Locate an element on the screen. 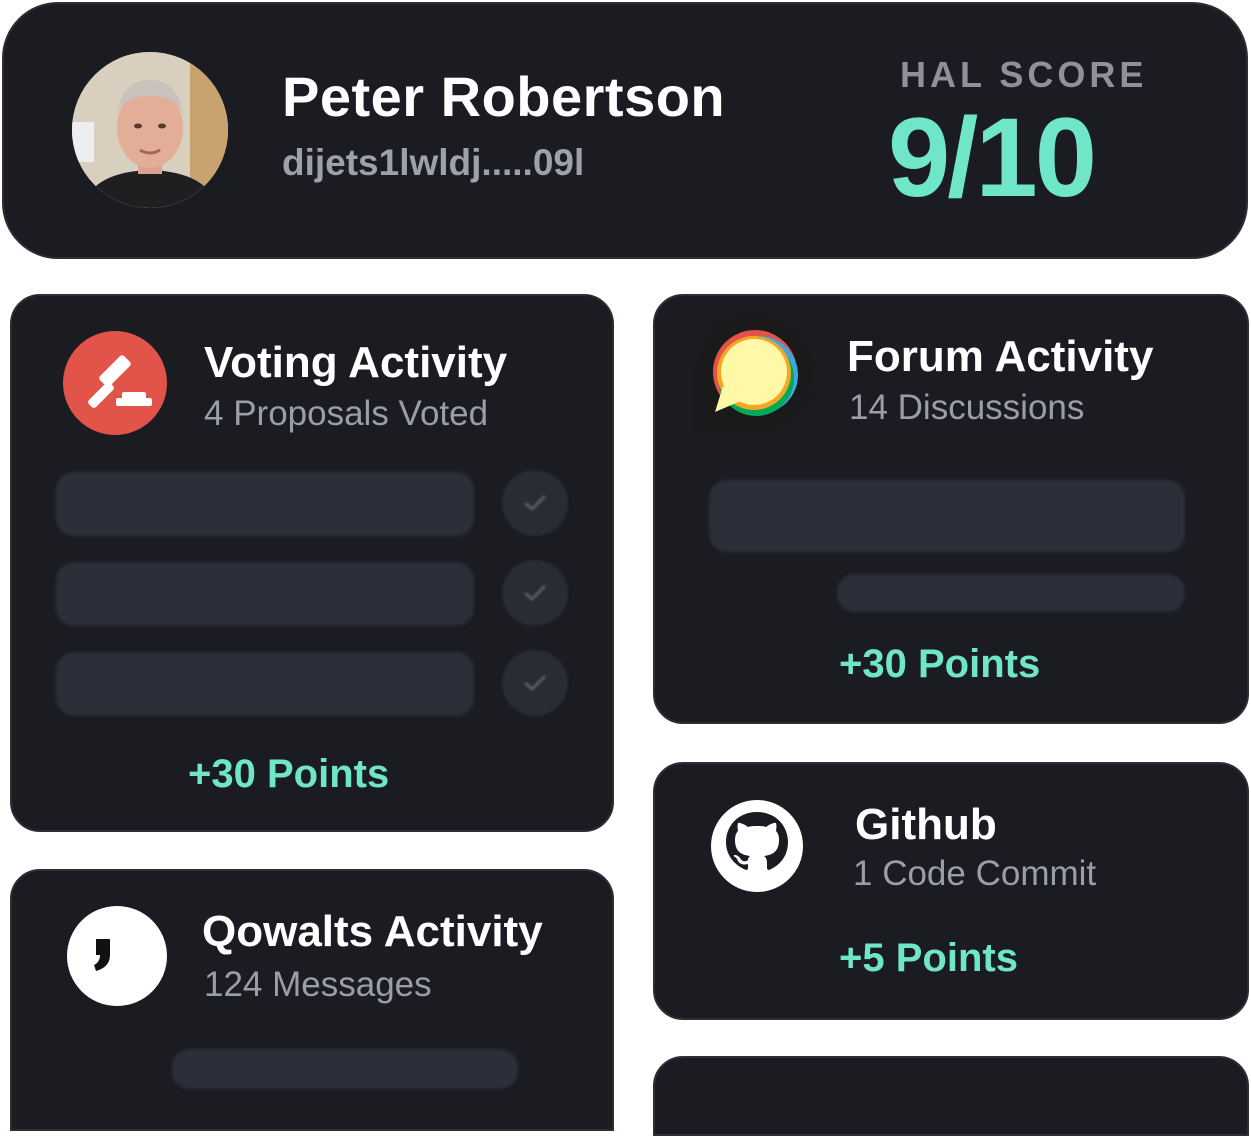 Image resolution: width=1251 pixels, height=1136 pixels. partial-activity-card is located at coordinates (951, 1096).